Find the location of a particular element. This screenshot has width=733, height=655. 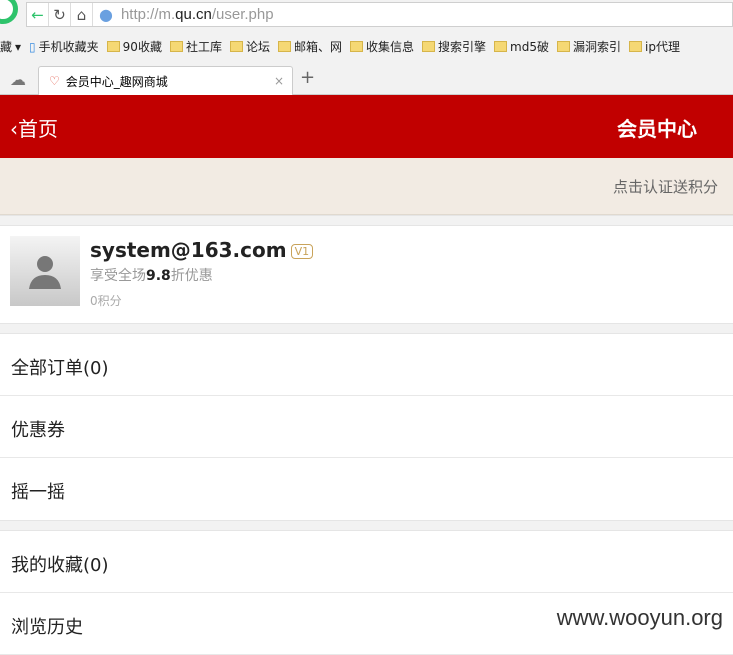

user-card: system@163.com V1 享受全场9.8折优惠 0积分 is located at coordinates (366, 274).